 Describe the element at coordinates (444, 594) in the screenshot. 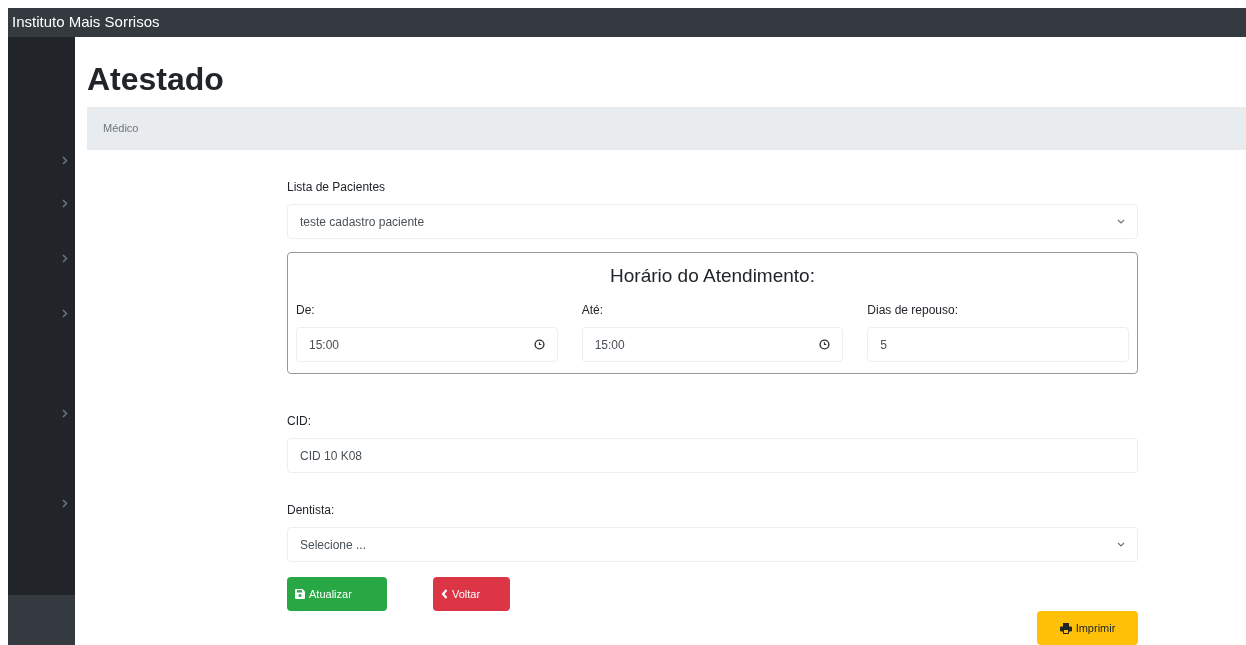

I see `chevron-left-icon` at that location.